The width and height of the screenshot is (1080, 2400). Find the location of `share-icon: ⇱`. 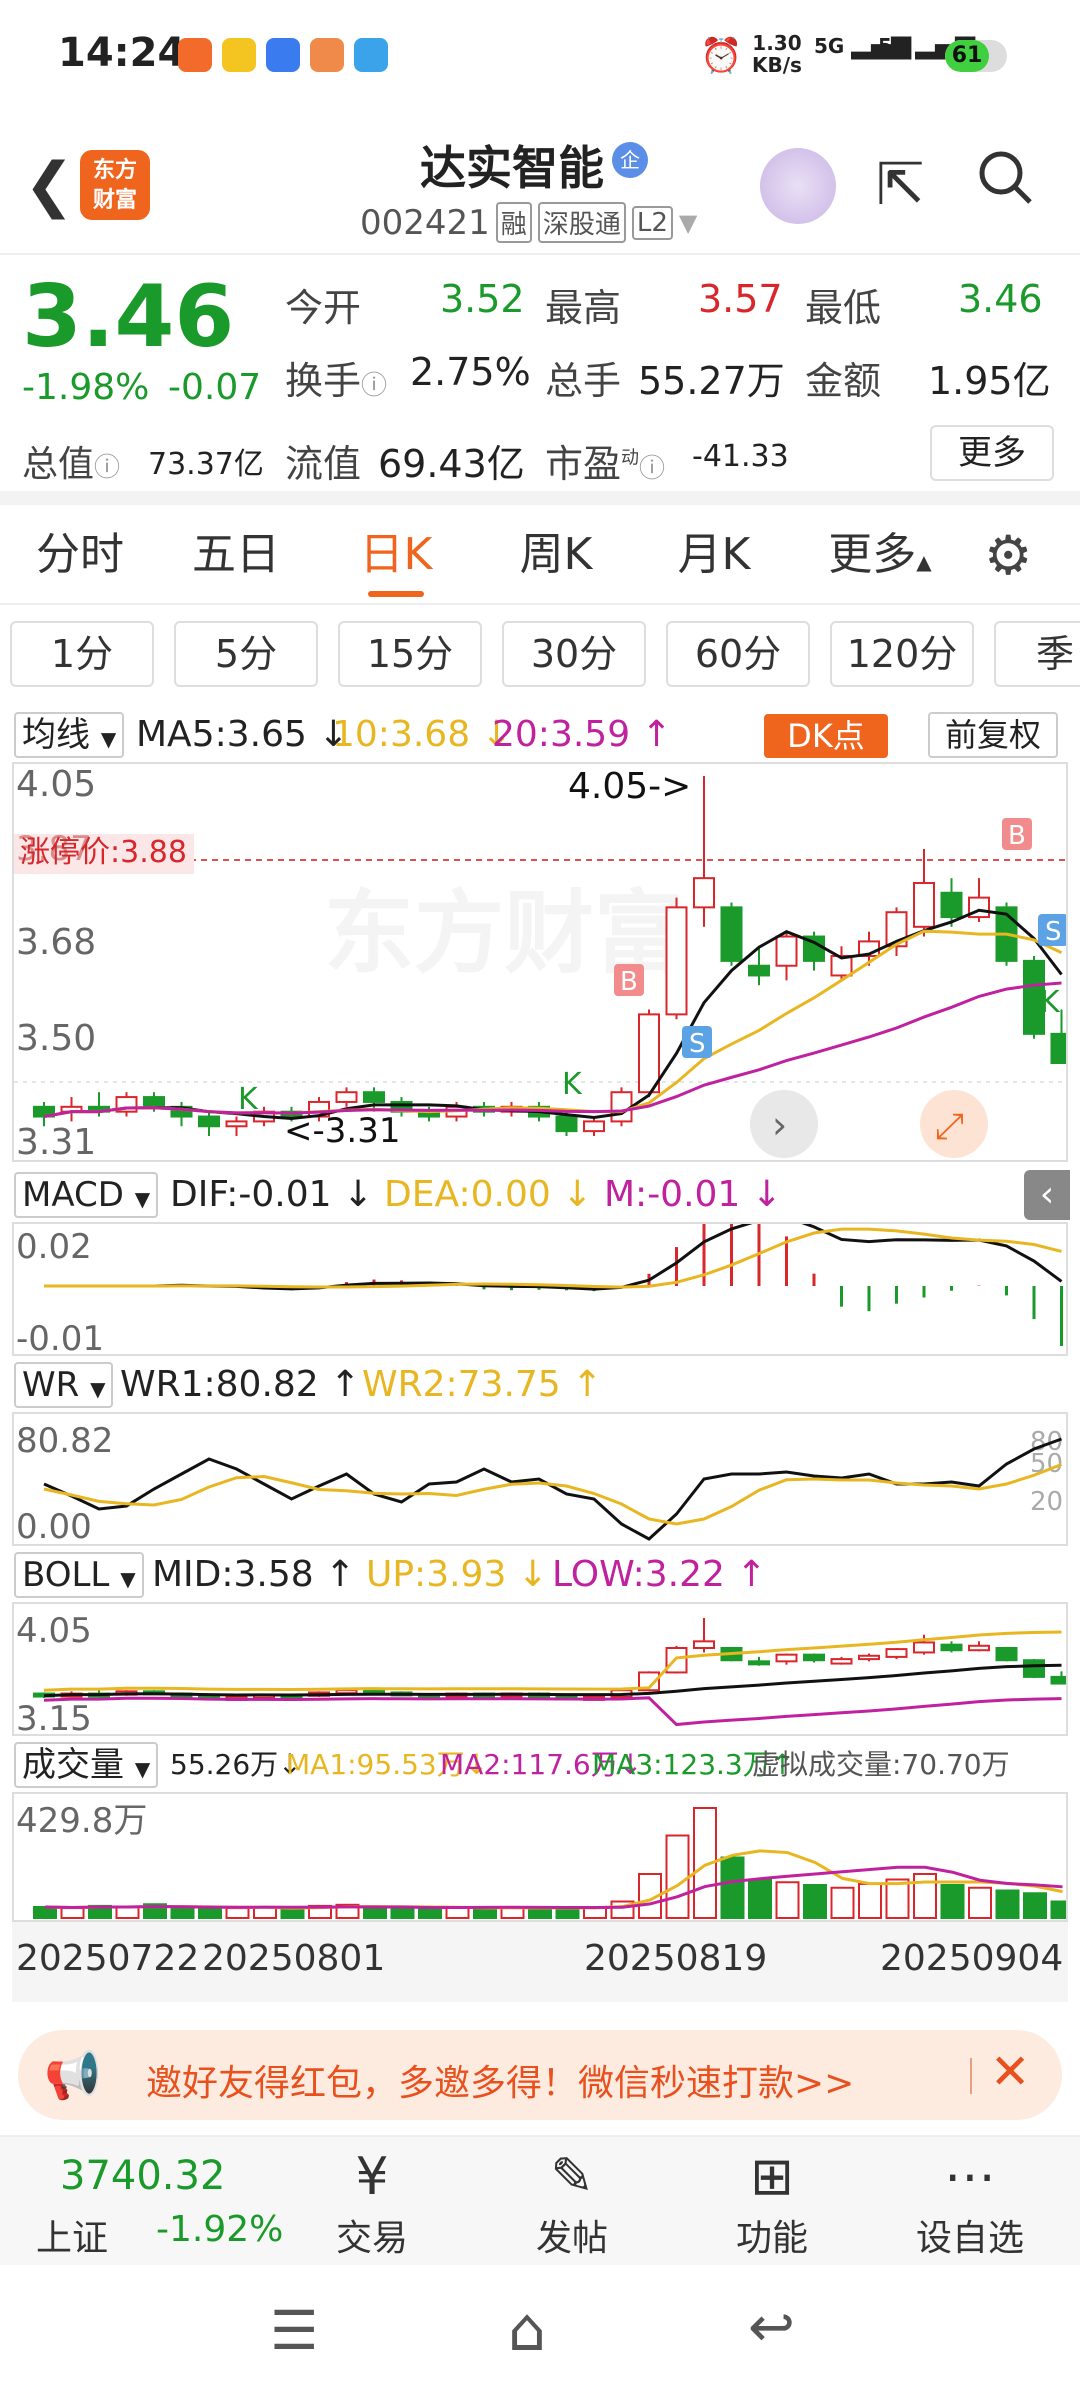

share-icon: ⇱ is located at coordinates (900, 184).